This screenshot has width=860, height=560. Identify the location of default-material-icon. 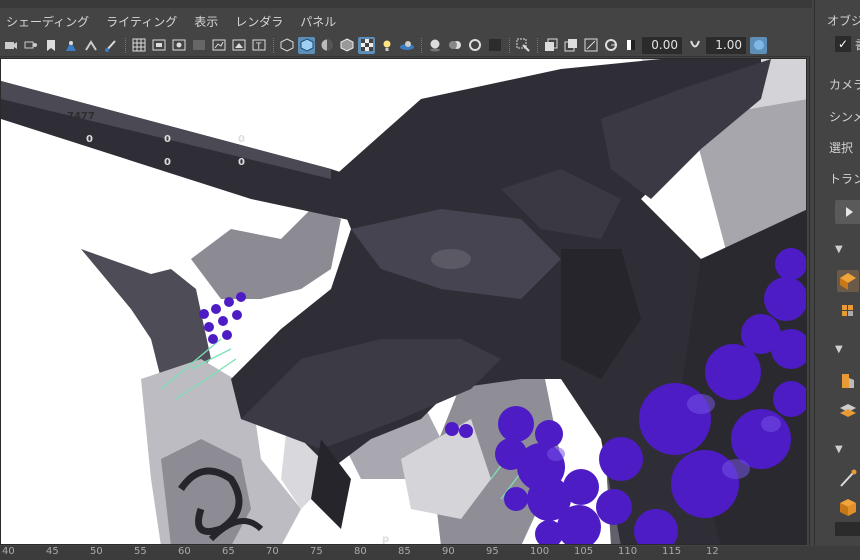
(326, 45).